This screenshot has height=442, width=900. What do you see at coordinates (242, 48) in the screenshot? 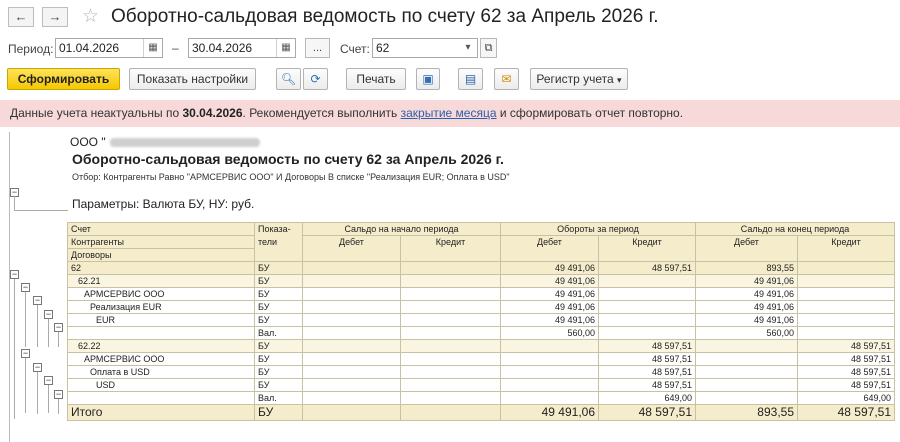
I see `period-to-field: 30.04.2026 ▦` at bounding box center [242, 48].